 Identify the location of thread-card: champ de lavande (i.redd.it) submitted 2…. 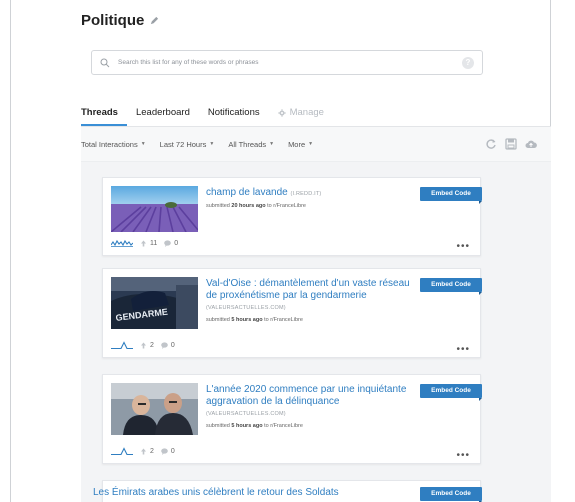
(292, 216).